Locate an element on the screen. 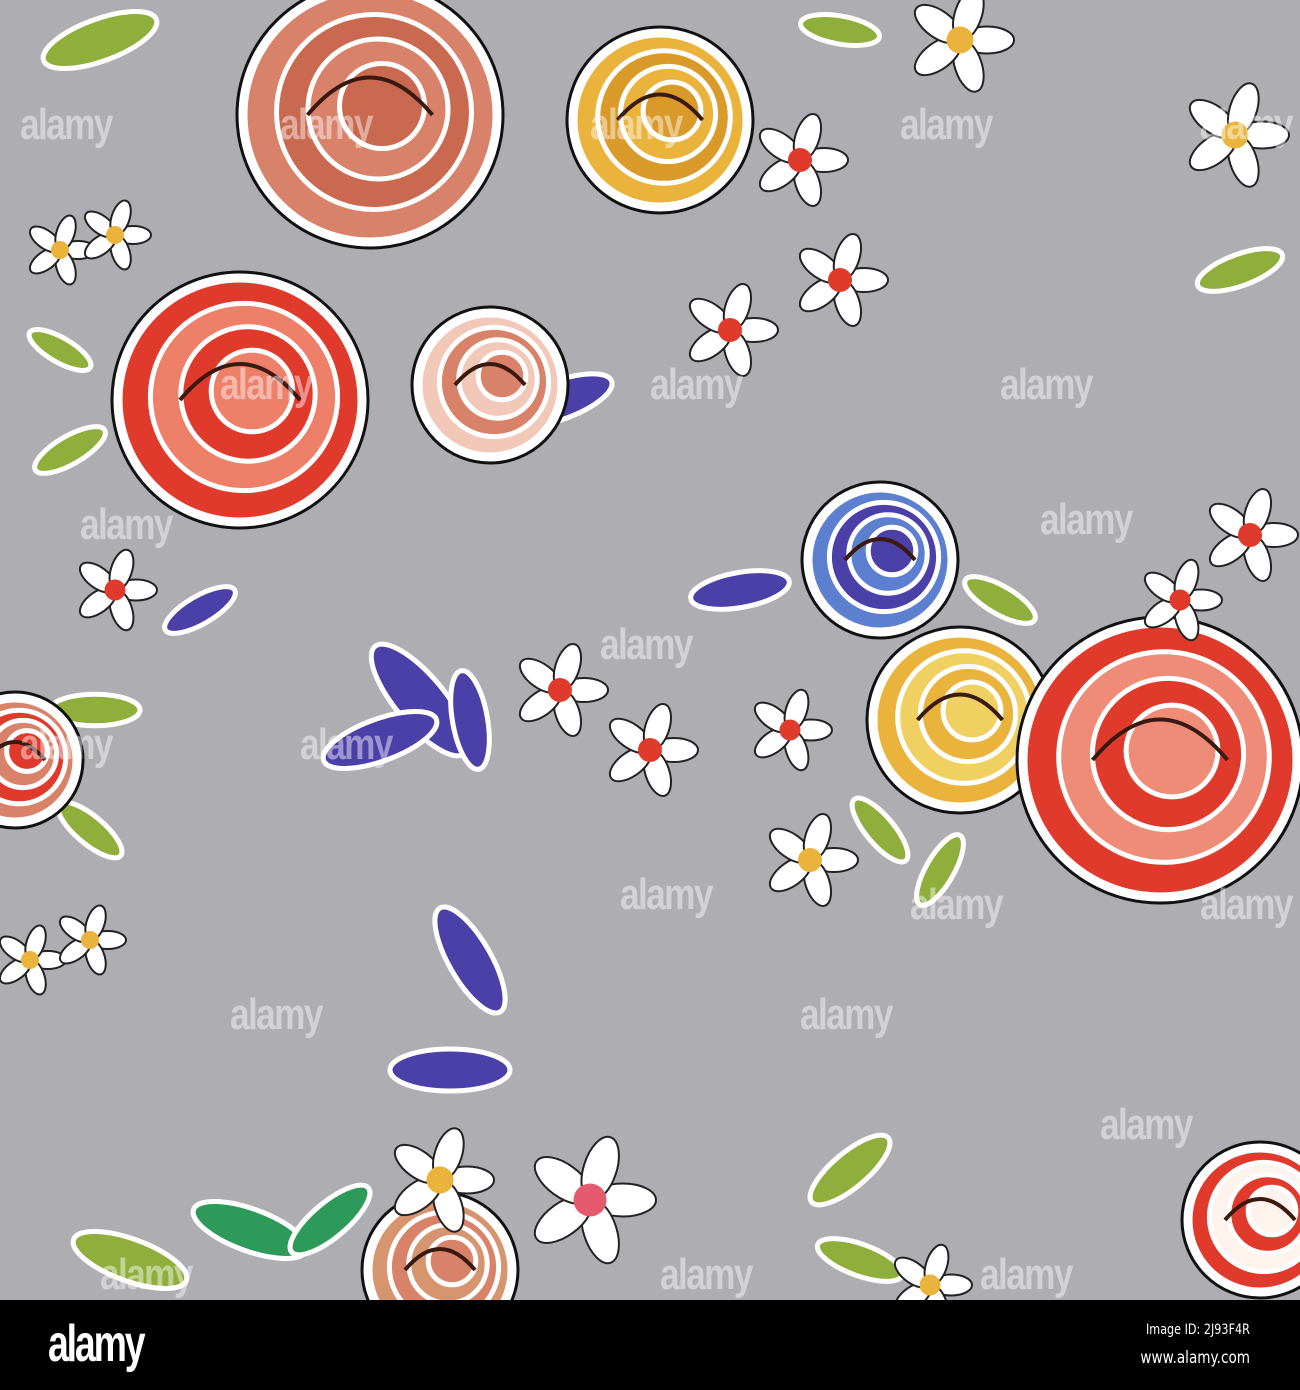 The width and height of the screenshot is (1300, 1390). image-id: Image ID: 2J93F4R is located at coordinates (1198, 1330).